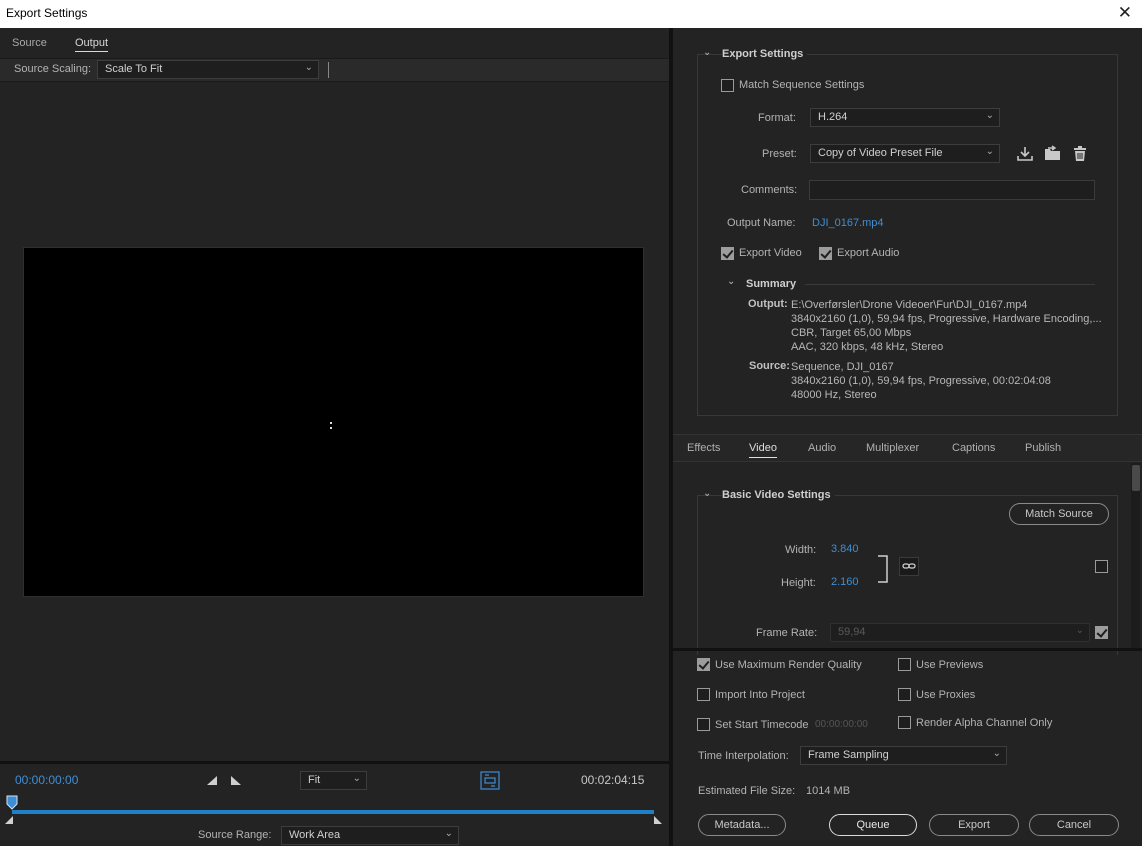 Image resolution: width=1142 pixels, height=846 pixels. Describe the element at coordinates (370, 835) in the screenshot. I see `source-range-dropdown: Work Area ⌄` at that location.